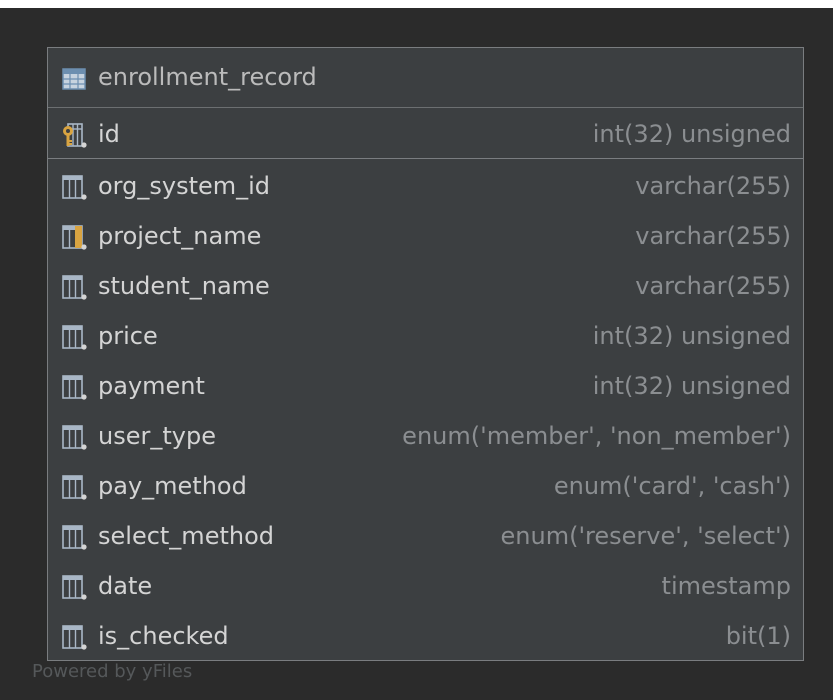  I want to click on column-row: student_name varchar(255), so click(425, 286).